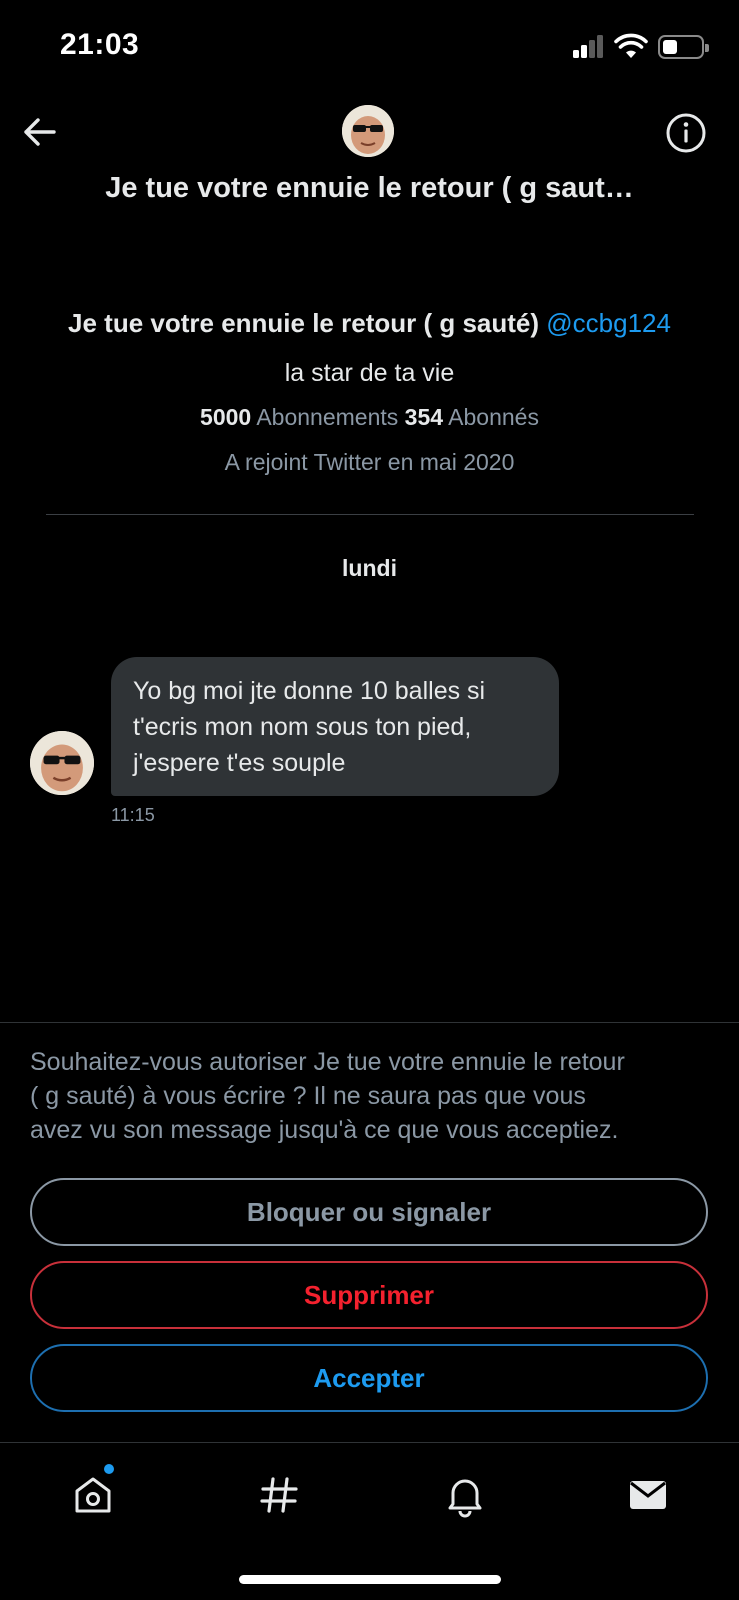  What do you see at coordinates (589, 46) in the screenshot?
I see `cellular-signal-icon` at bounding box center [589, 46].